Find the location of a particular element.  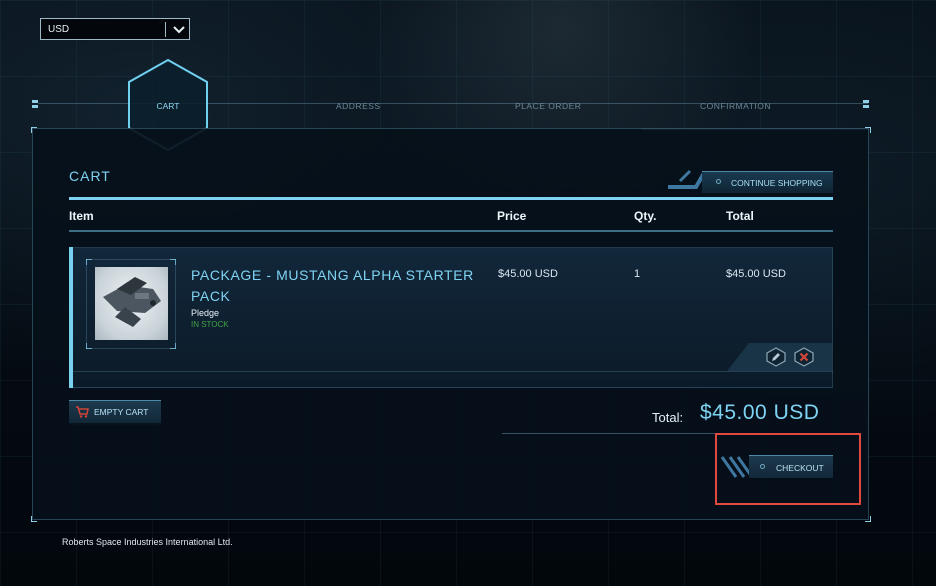

step-cart-label: CART is located at coordinates (168, 106).